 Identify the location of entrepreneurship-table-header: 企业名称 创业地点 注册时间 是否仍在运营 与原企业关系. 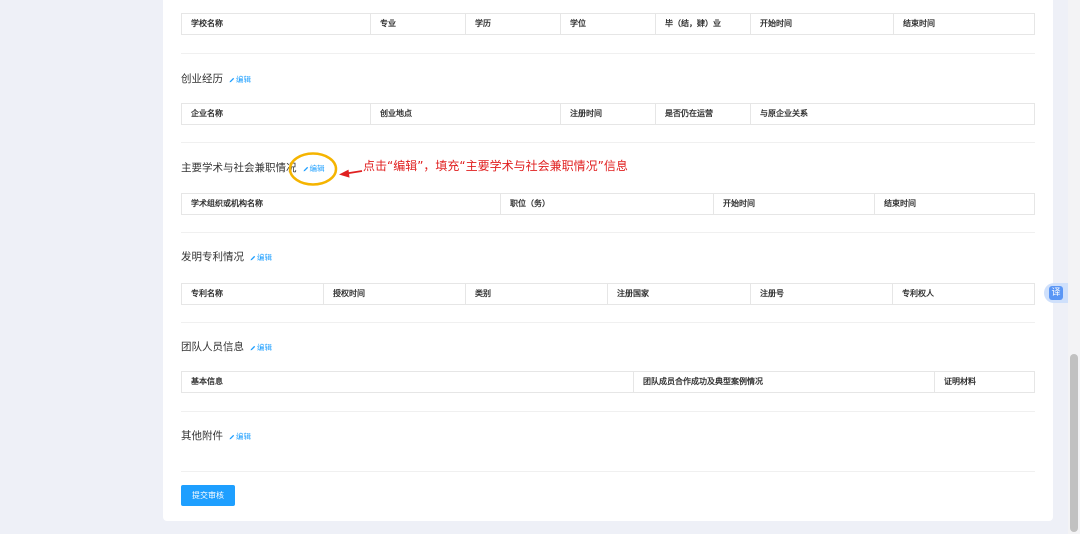
(608, 114).